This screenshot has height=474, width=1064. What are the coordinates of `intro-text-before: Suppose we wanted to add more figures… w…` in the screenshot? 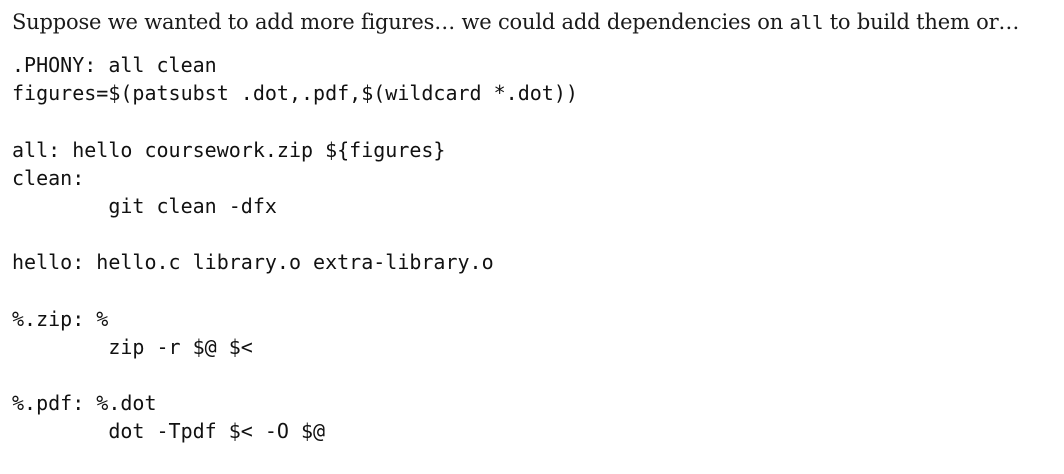 It's located at (401, 22).